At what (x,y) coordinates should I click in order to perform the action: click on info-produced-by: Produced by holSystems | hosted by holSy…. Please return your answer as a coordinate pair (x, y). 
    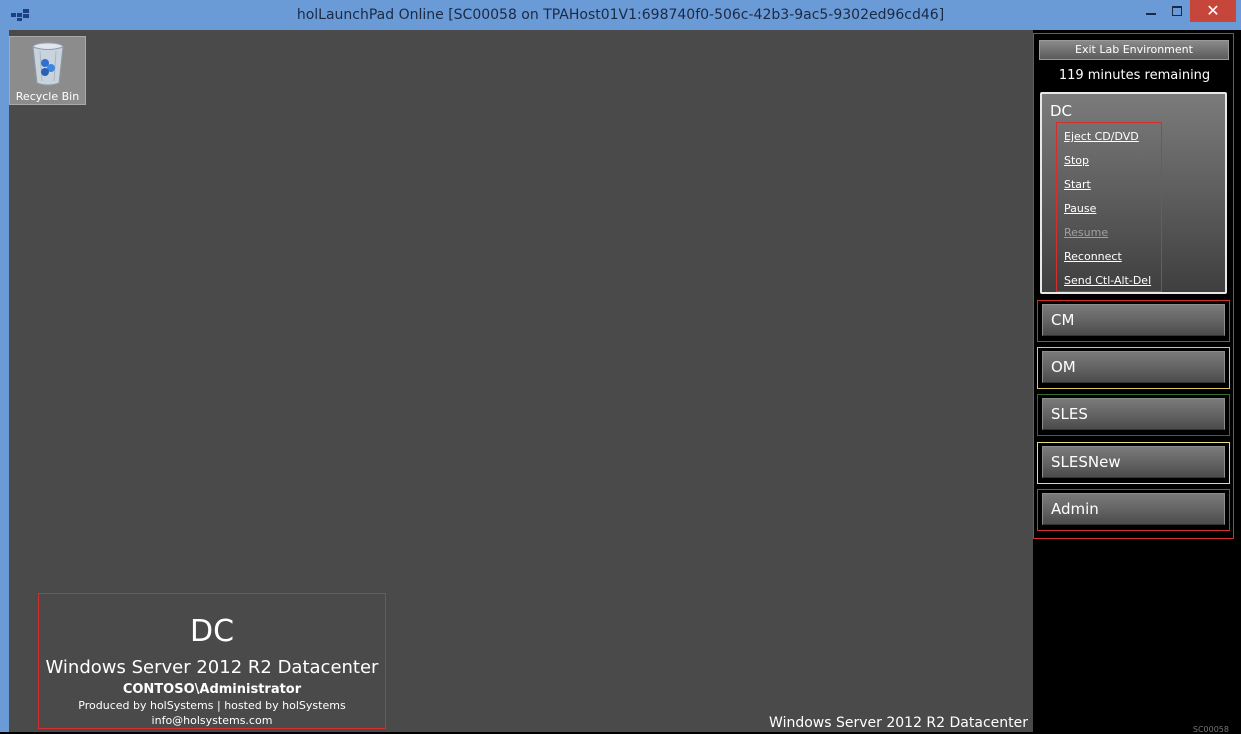
    Looking at the image, I should click on (212, 705).